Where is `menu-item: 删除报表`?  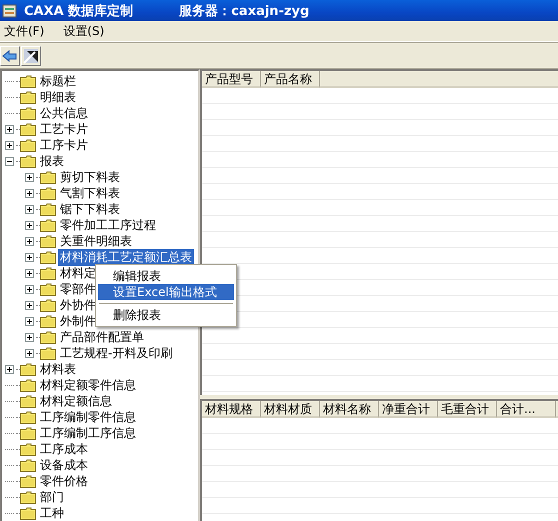 menu-item: 删除报表 is located at coordinates (166, 315).